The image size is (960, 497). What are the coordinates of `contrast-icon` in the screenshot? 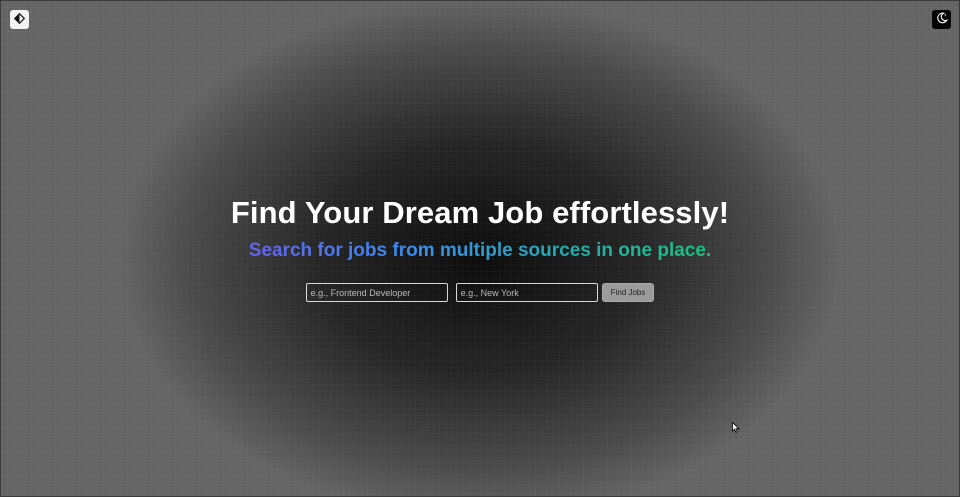 It's located at (19, 20).